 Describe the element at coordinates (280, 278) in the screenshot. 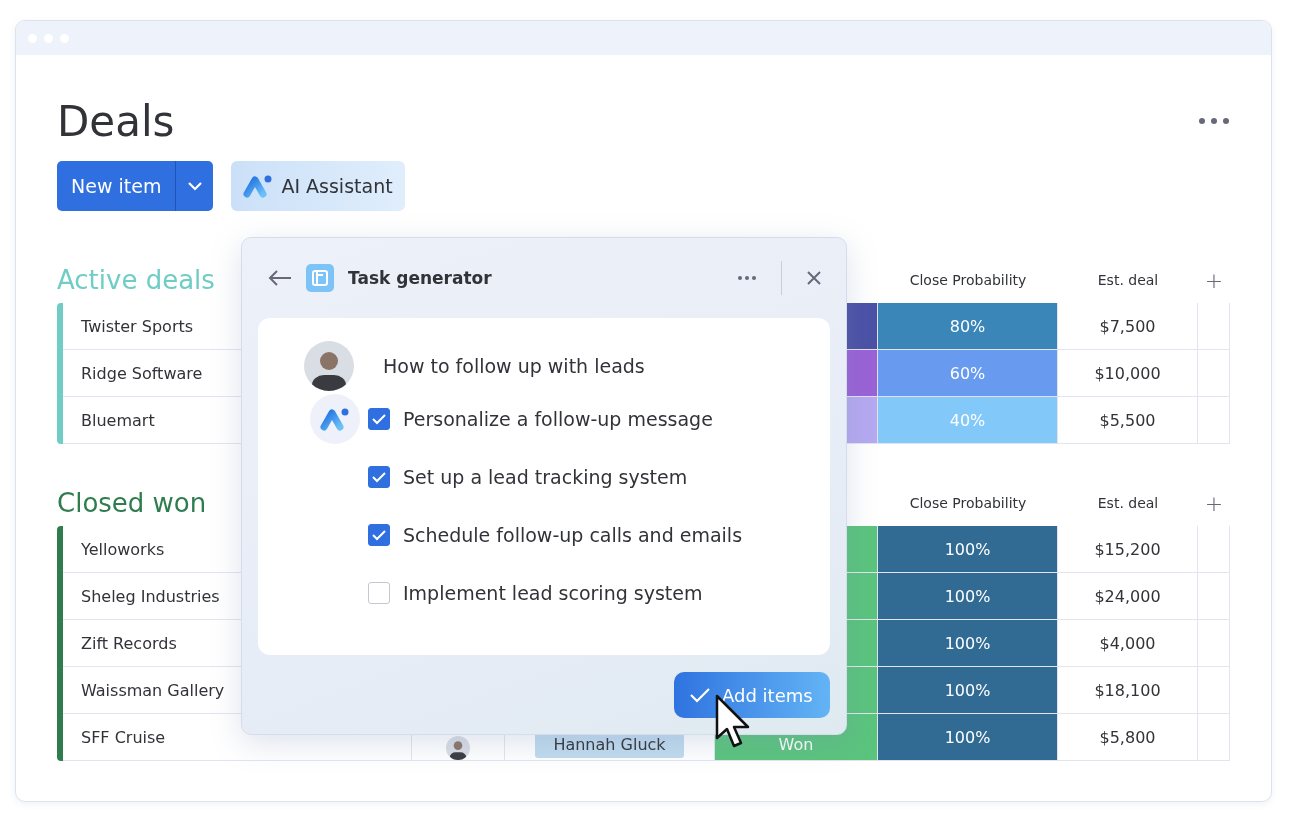

I see `back-arrow-icon` at that location.